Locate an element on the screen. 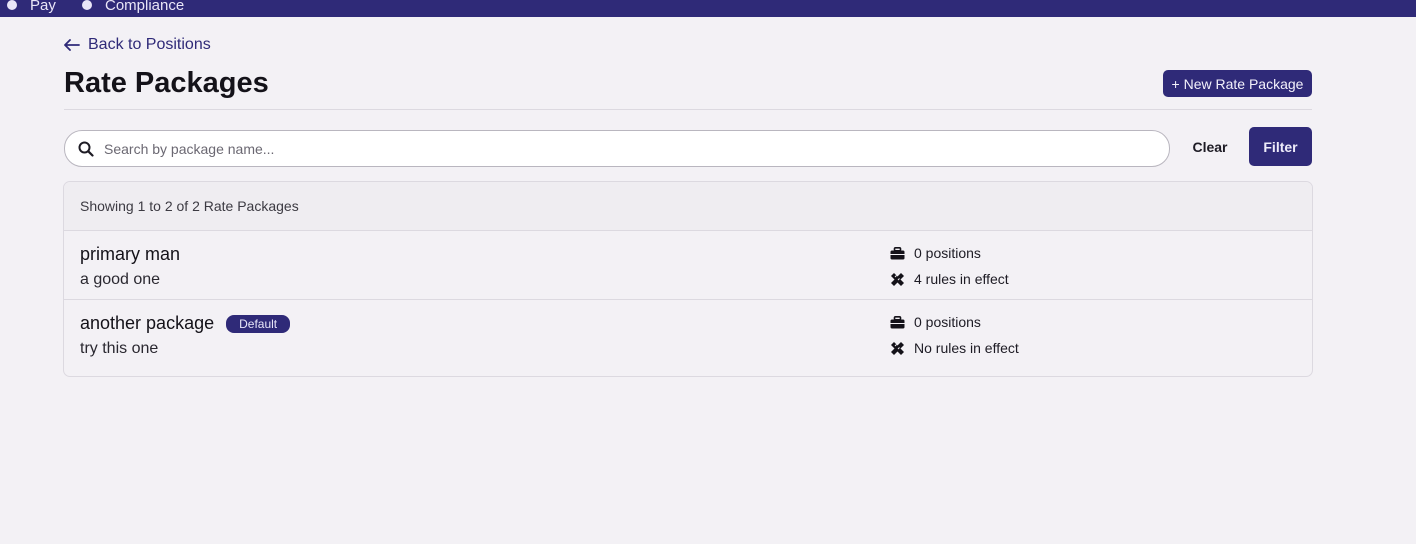 Image resolution: width=1416 pixels, height=544 pixels. nav-item-label: Pay is located at coordinates (43, 7).